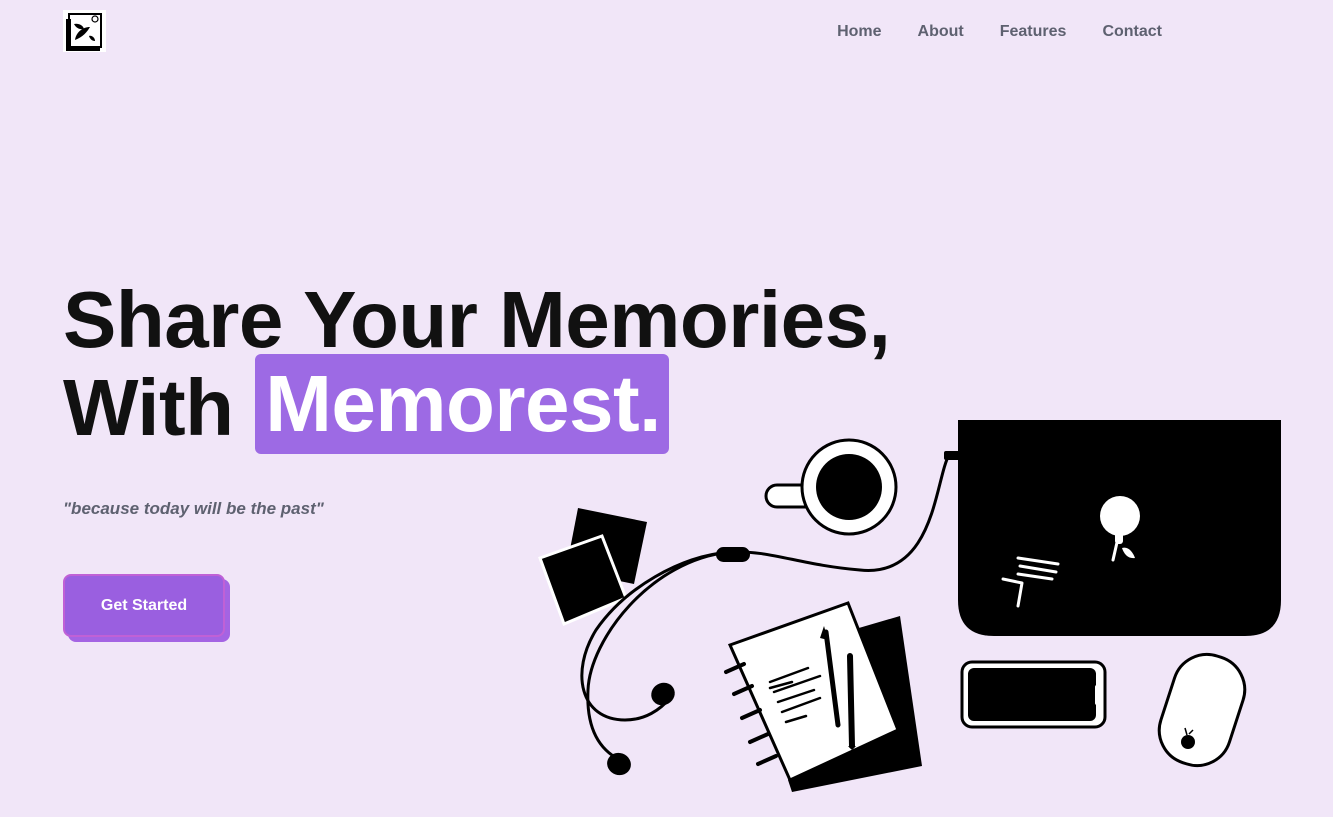 This screenshot has width=1333, height=817. What do you see at coordinates (84, 31) in the screenshot?
I see `logo-icon` at bounding box center [84, 31].